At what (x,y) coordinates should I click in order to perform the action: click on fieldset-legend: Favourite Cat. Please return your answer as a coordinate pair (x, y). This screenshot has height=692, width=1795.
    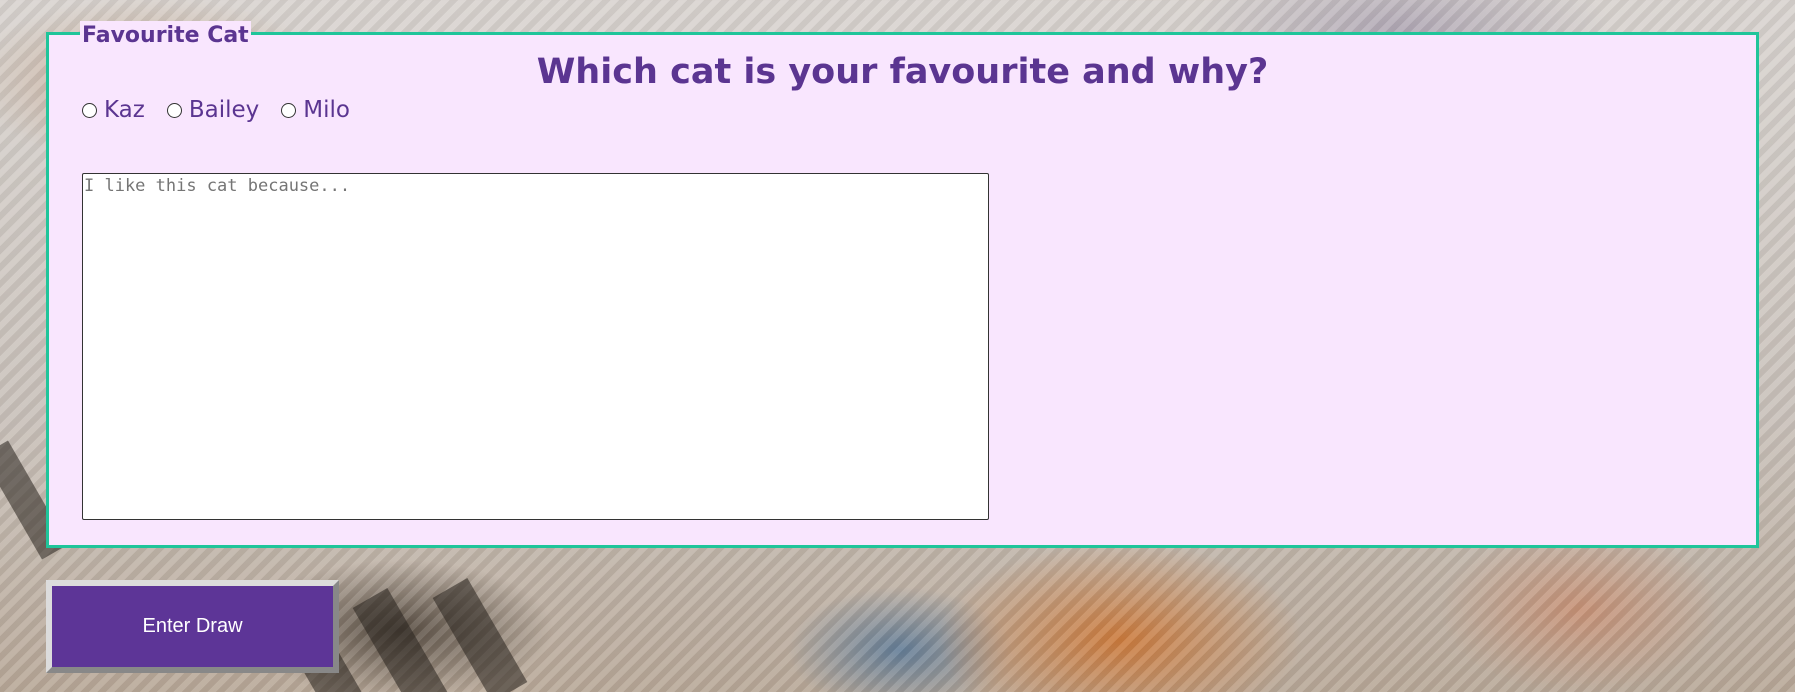
    Looking at the image, I should click on (165, 36).